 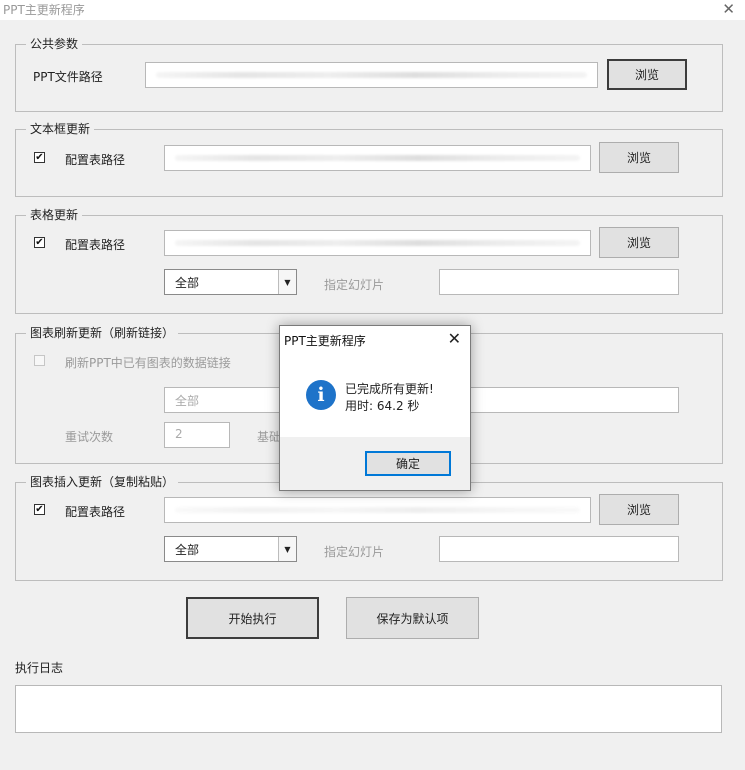 What do you see at coordinates (187, 283) in the screenshot?
I see `table-scope-value: 全部` at bounding box center [187, 283].